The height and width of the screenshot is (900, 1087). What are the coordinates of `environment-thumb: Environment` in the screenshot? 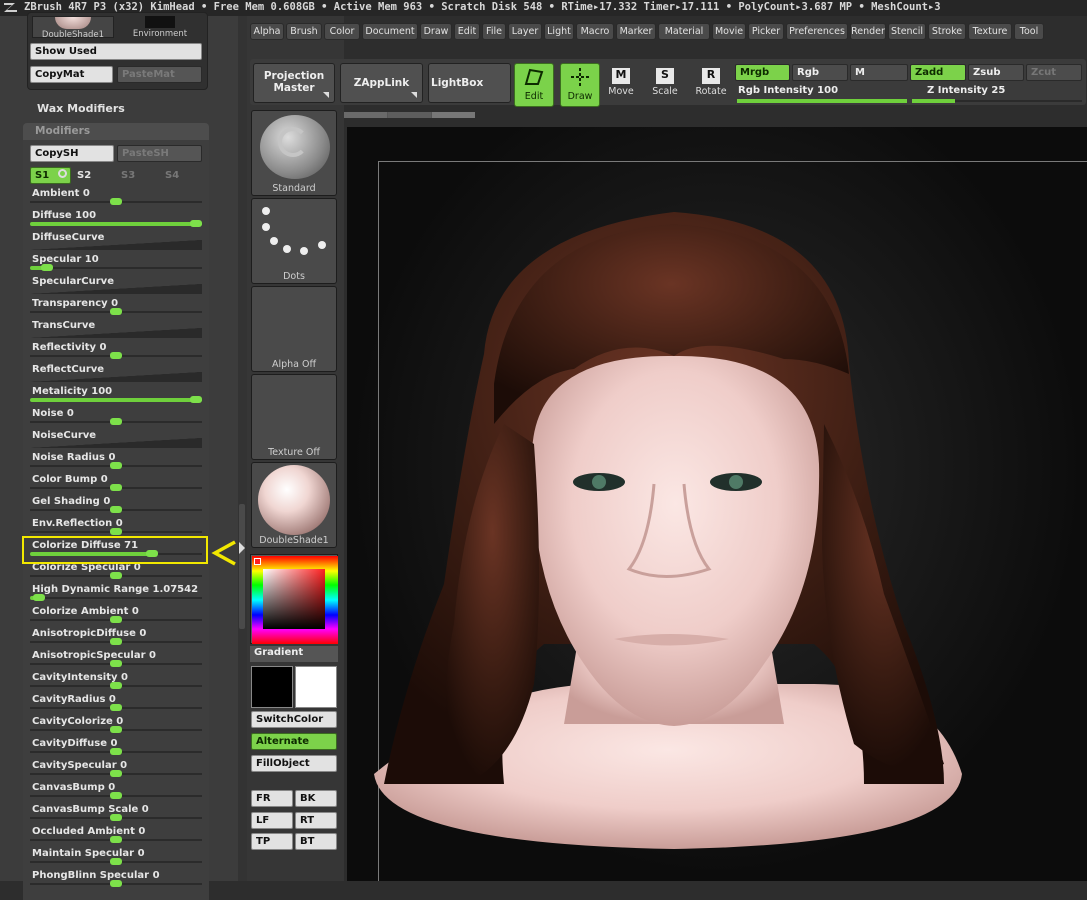 It's located at (160, 27).